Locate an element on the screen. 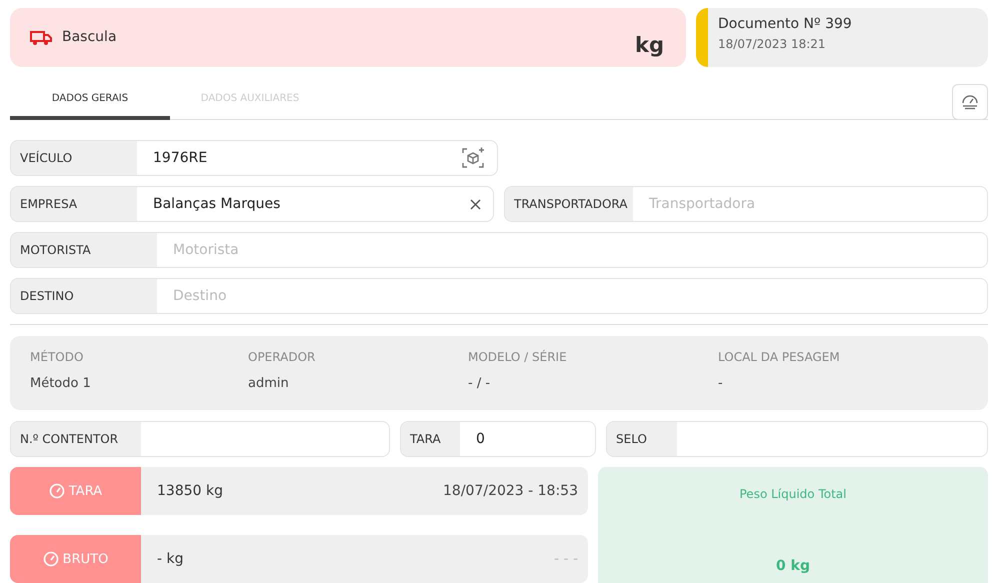  field-label: N.º CONTENTOR is located at coordinates (76, 439).